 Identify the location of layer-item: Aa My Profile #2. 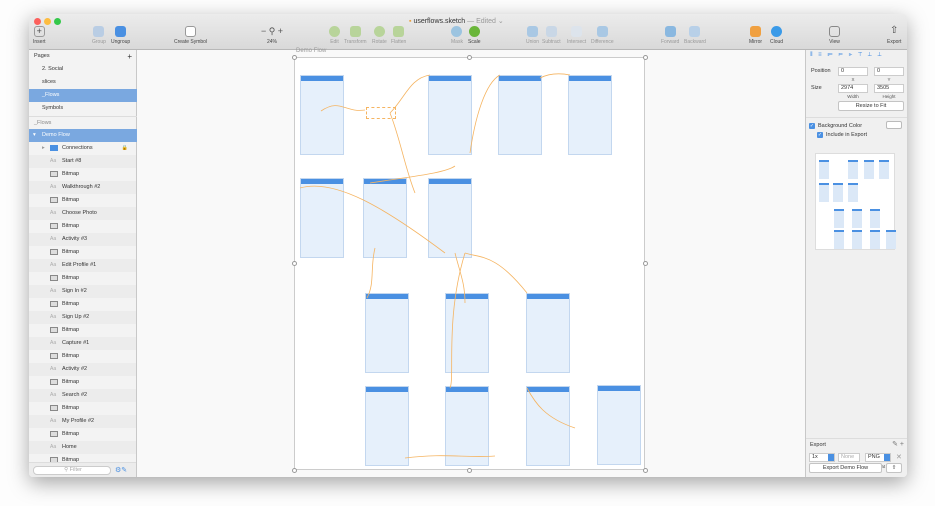
(82, 421).